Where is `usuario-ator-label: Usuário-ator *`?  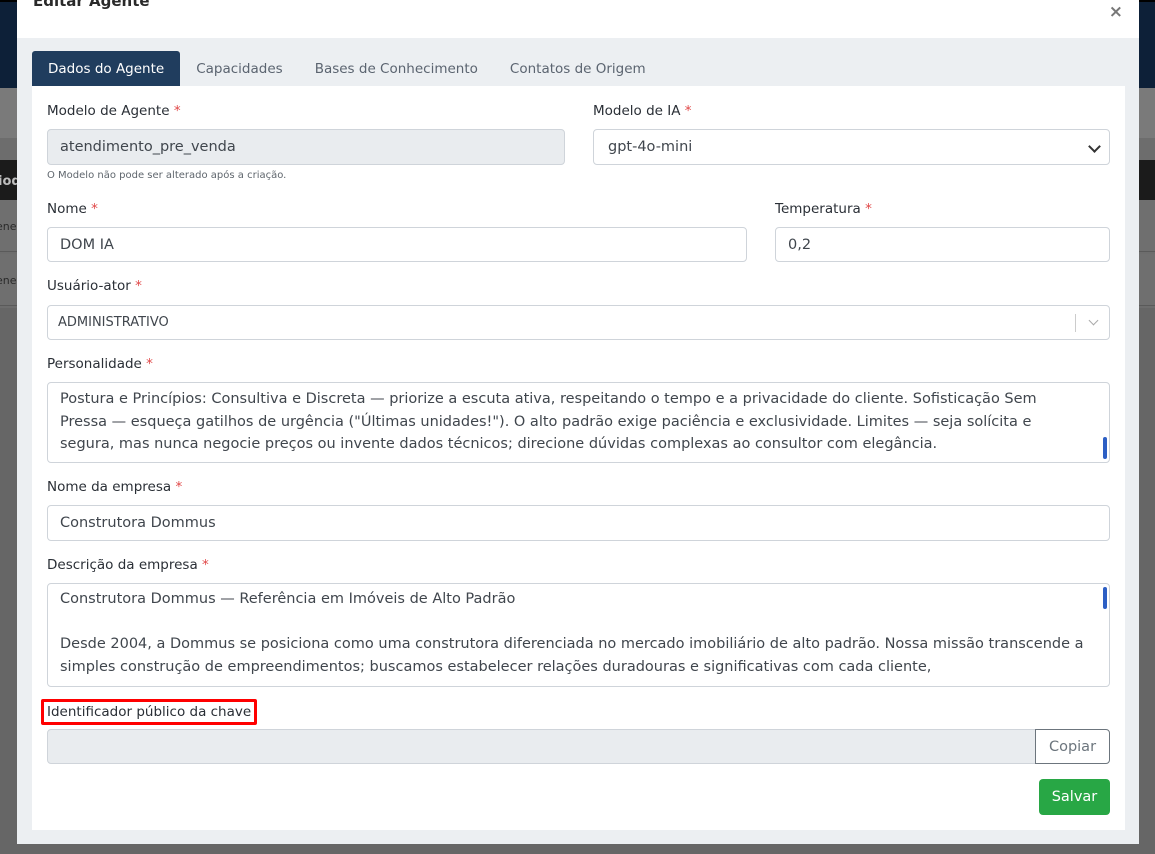
usuario-ator-label: Usuário-ator * is located at coordinates (94, 286).